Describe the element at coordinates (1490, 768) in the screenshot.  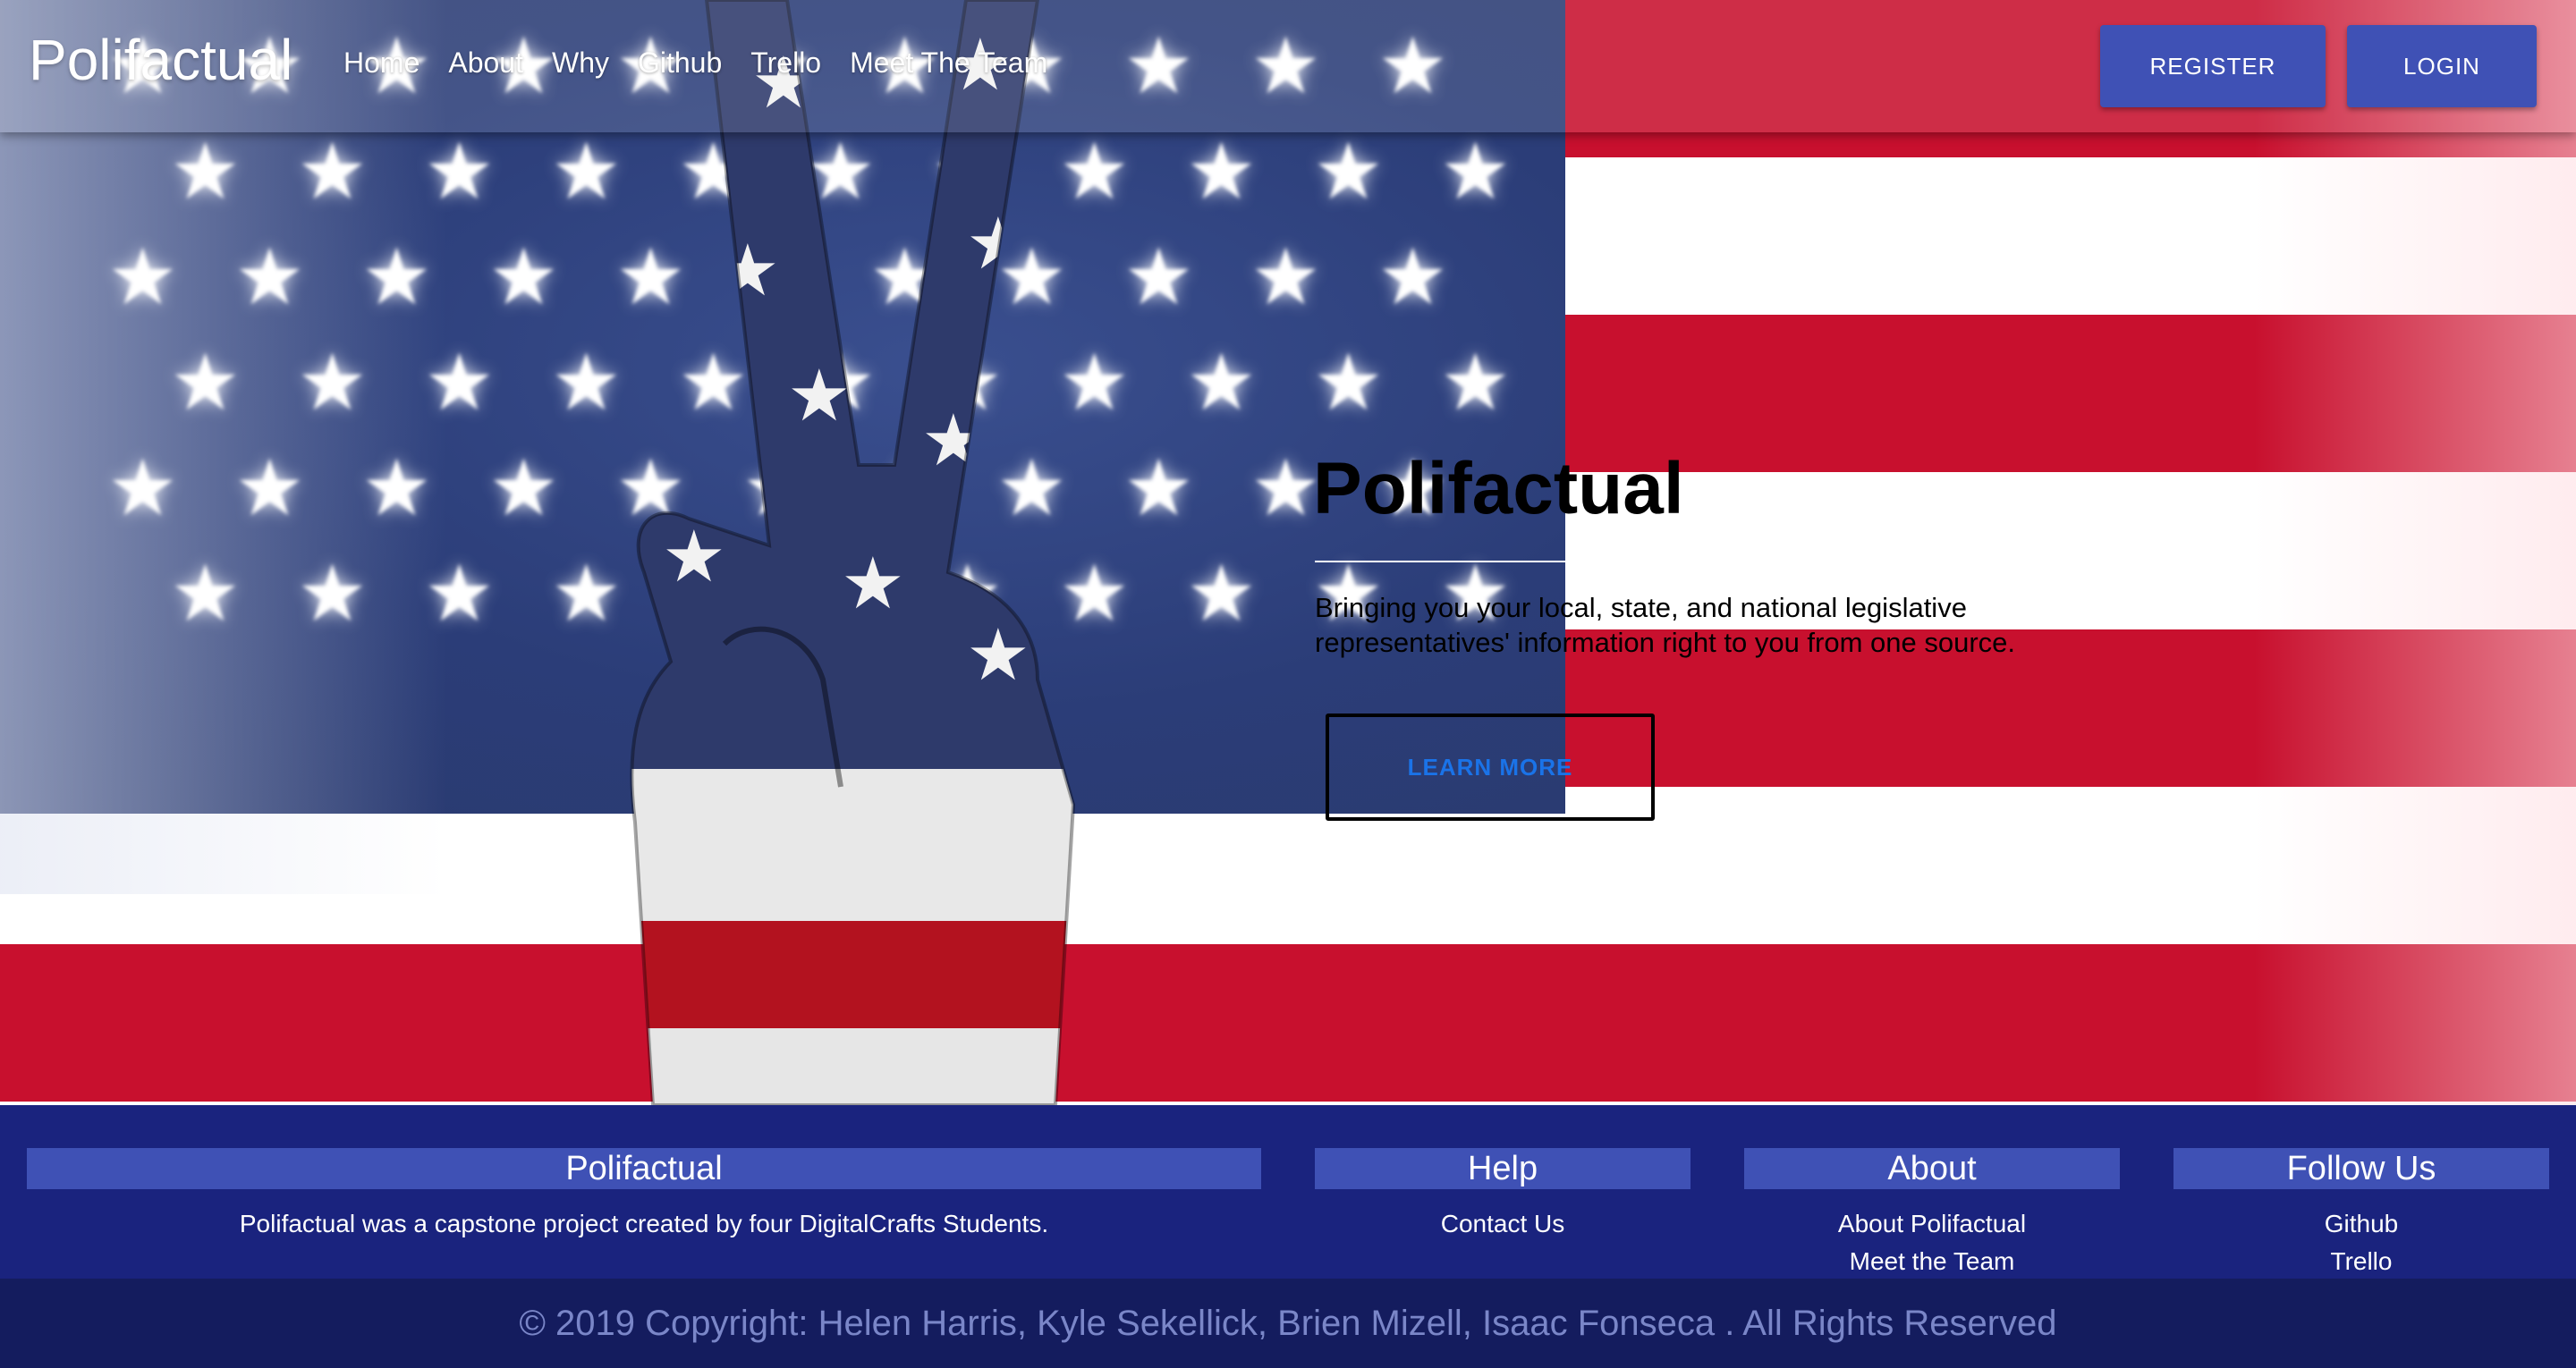
I see `learn-more-button: LEARN MORE` at that location.